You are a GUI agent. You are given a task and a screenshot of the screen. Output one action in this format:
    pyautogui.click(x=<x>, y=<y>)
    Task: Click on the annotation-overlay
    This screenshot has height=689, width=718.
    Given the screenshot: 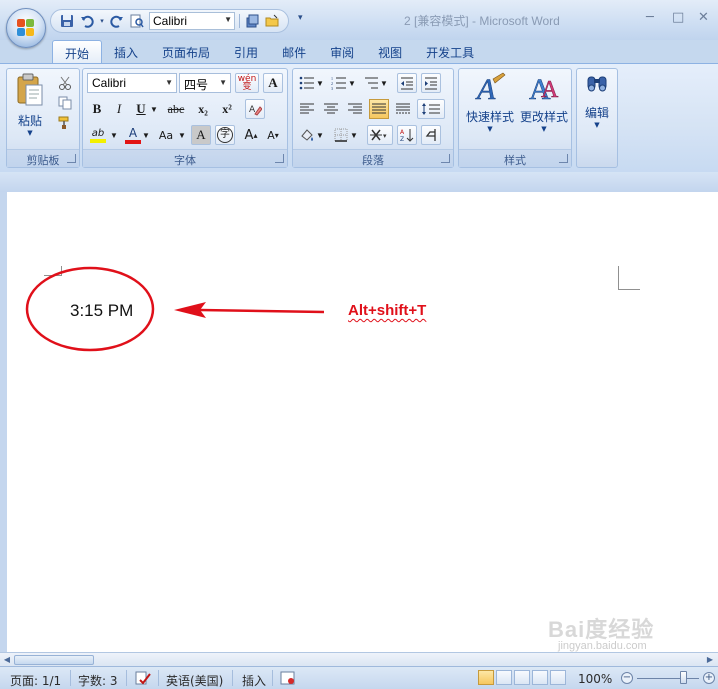 What is the action you would take?
    pyautogui.click(x=175, y=309)
    